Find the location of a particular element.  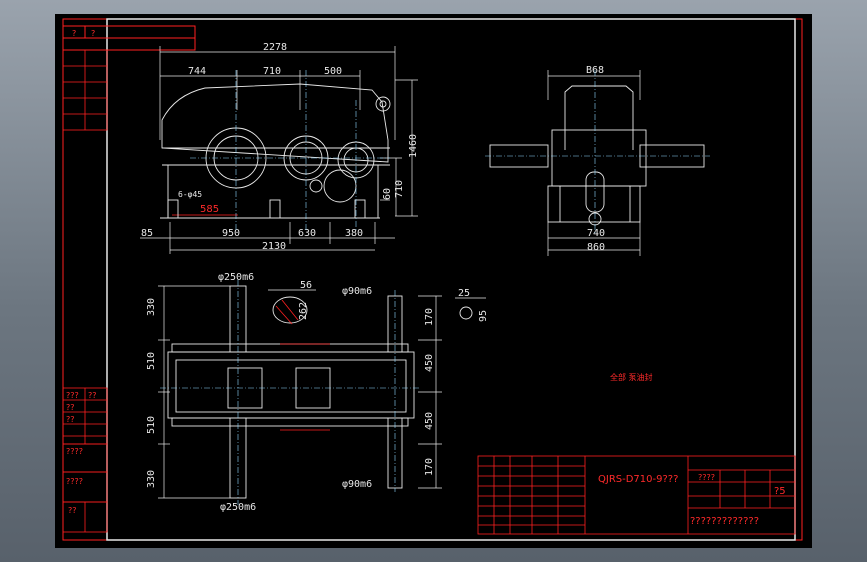

dim-height-total: 1460 is located at coordinates (413, 146).